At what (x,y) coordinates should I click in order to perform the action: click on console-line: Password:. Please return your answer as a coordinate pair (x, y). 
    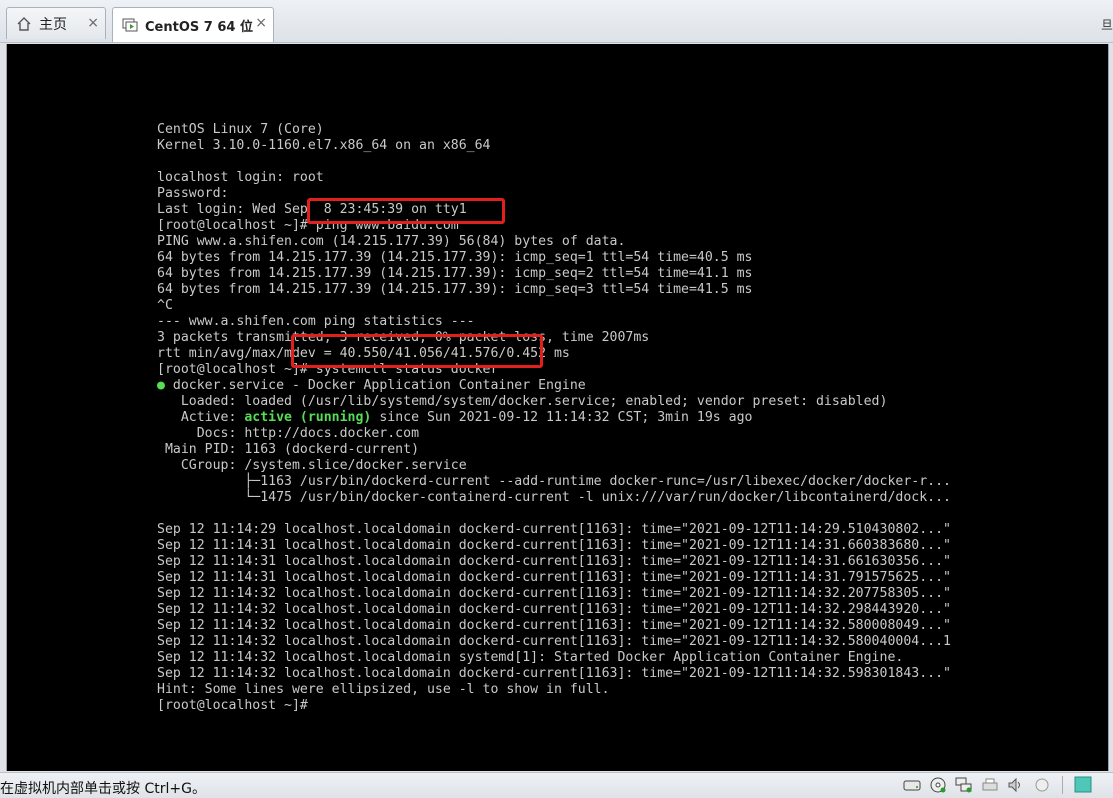
    Looking at the image, I should click on (193, 193).